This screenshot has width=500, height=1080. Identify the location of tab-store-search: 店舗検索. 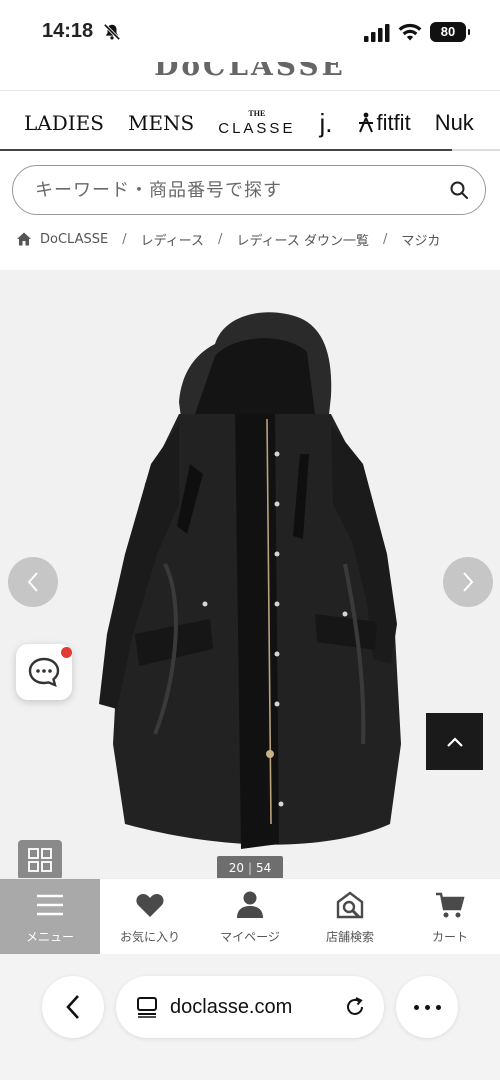
(350, 917).